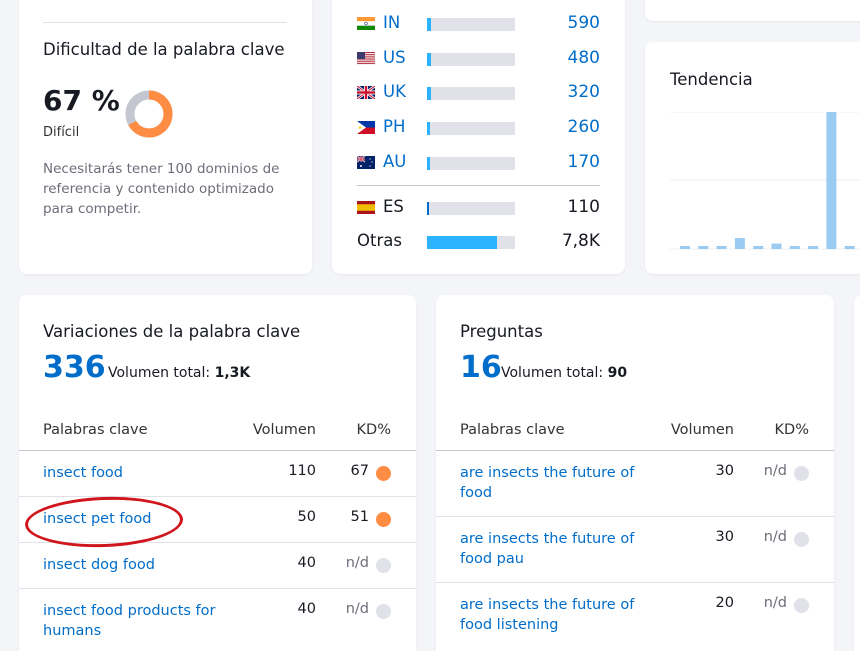 This screenshot has width=860, height=651. Describe the element at coordinates (711, 79) in the screenshot. I see `trend-title: Tendencia` at that location.